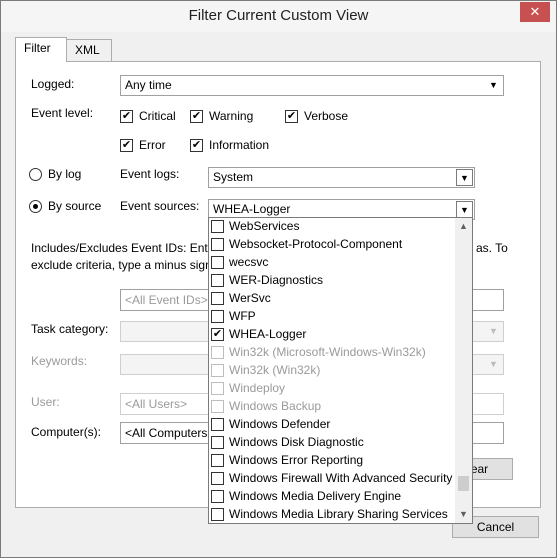 The width and height of the screenshot is (557, 558). I want to click on list-item: Windows Error Reporting, so click(333, 461).